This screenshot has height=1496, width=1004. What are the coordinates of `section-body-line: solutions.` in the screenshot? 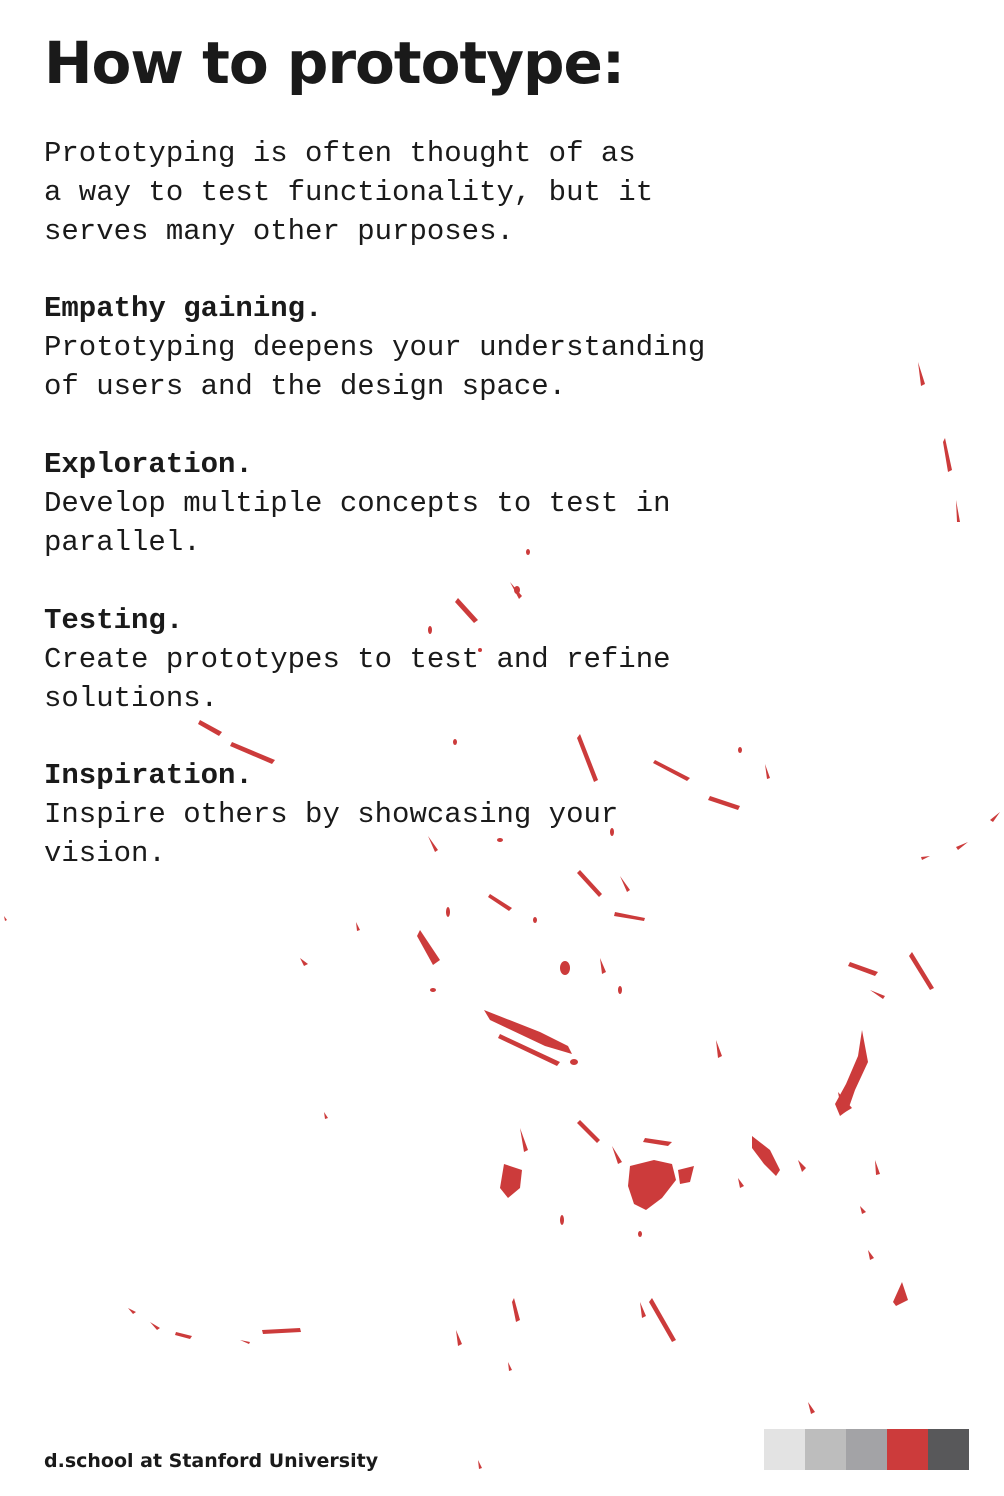 It's located at (131, 698).